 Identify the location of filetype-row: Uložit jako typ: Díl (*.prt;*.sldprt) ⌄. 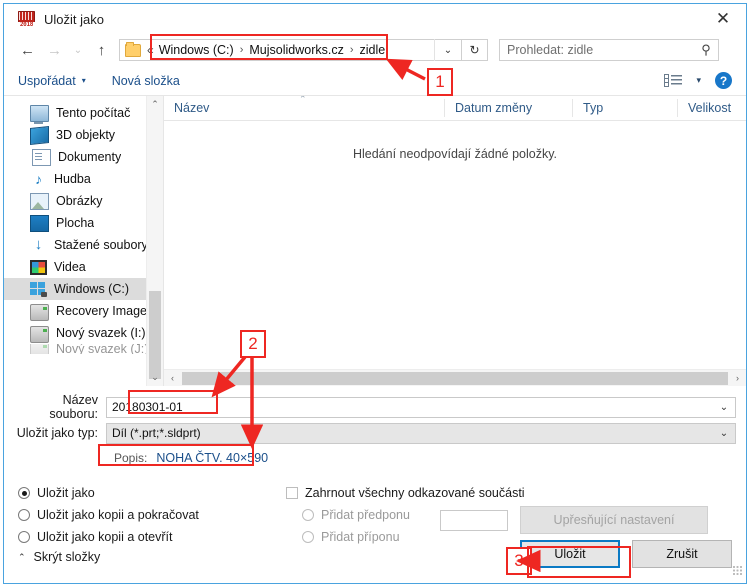
(375, 433).